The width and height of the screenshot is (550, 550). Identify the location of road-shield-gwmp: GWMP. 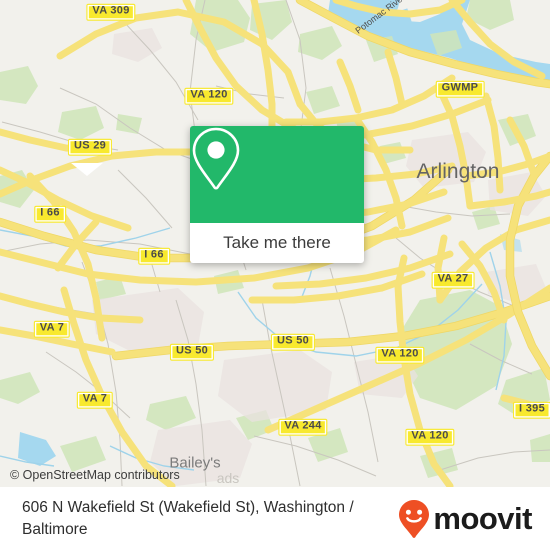
(460, 89).